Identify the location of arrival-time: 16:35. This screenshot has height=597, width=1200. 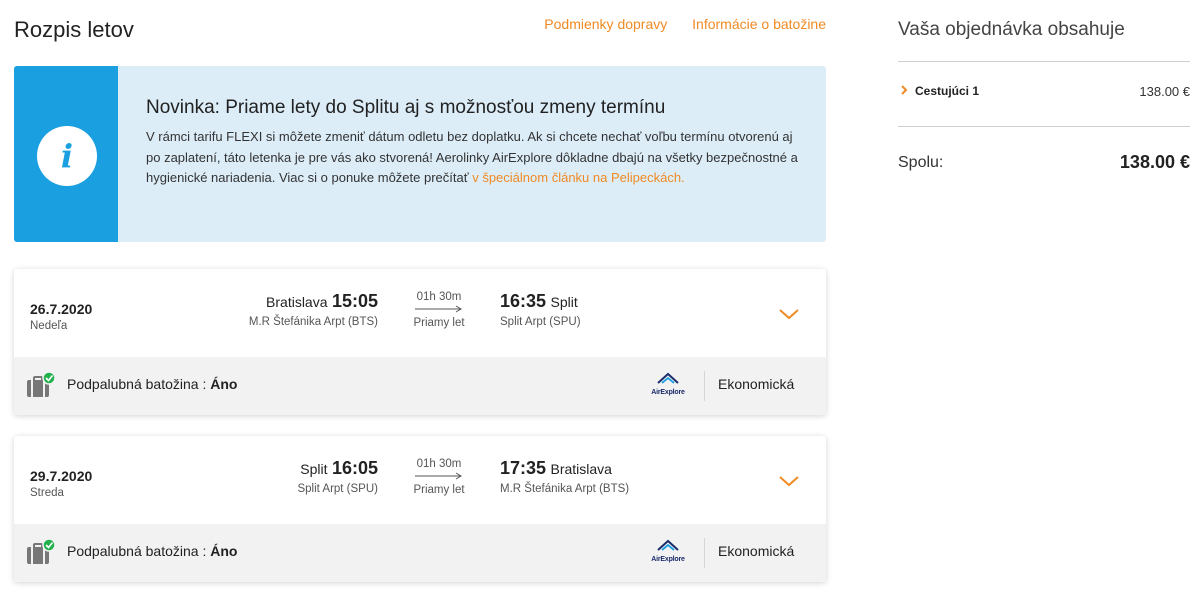
(523, 301).